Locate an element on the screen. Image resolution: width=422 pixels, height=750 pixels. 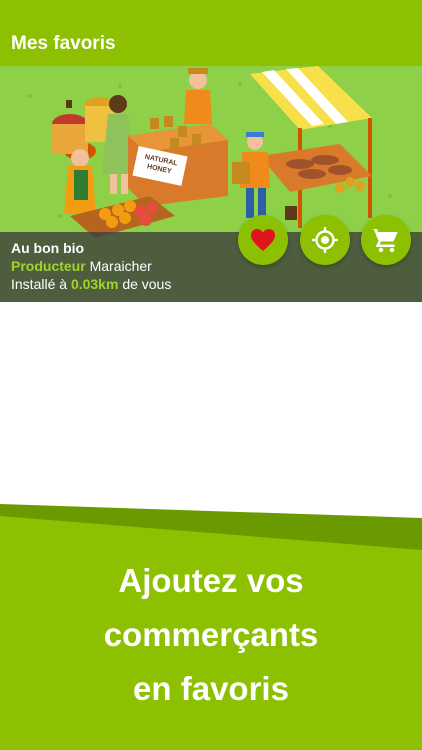
heart-icon is located at coordinates (263, 240).